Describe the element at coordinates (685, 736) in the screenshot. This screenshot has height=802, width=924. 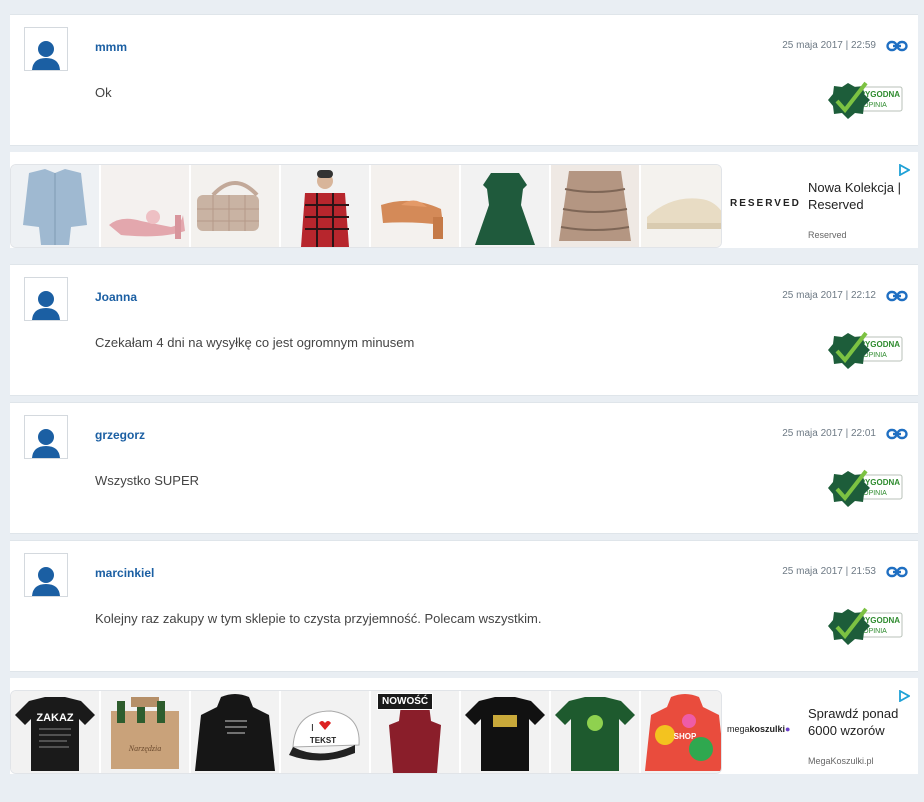
I see `tile-text-shop: SHOP` at that location.